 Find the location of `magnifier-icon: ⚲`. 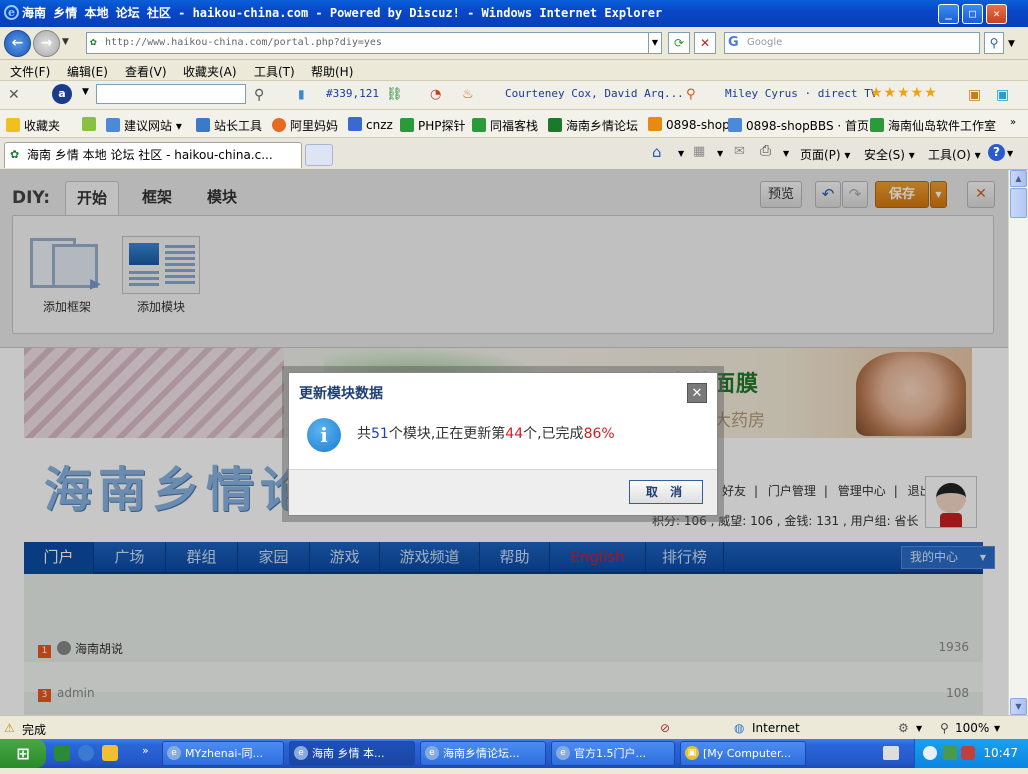

magnifier-icon: ⚲ is located at coordinates (259, 95).